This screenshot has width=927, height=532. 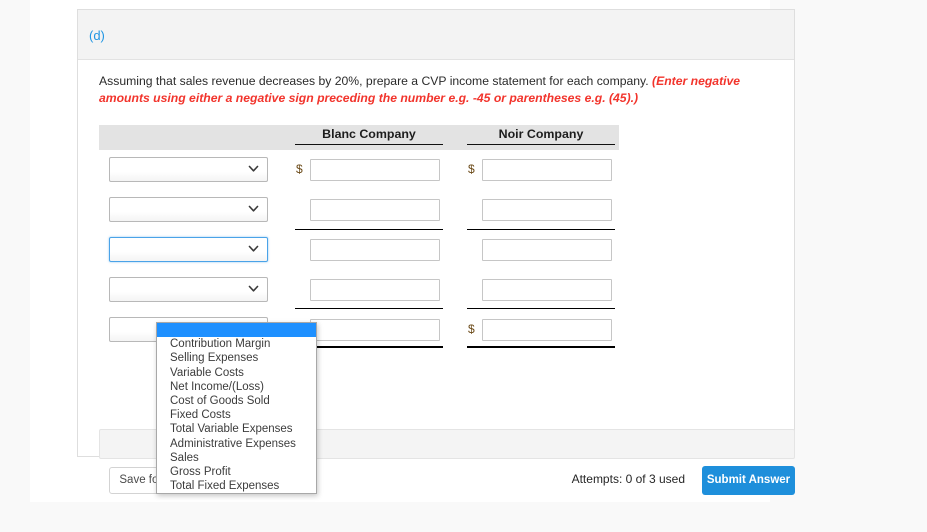 What do you see at coordinates (236, 401) in the screenshot?
I see `dropdown-option: Cost of Goods Sold` at bounding box center [236, 401].